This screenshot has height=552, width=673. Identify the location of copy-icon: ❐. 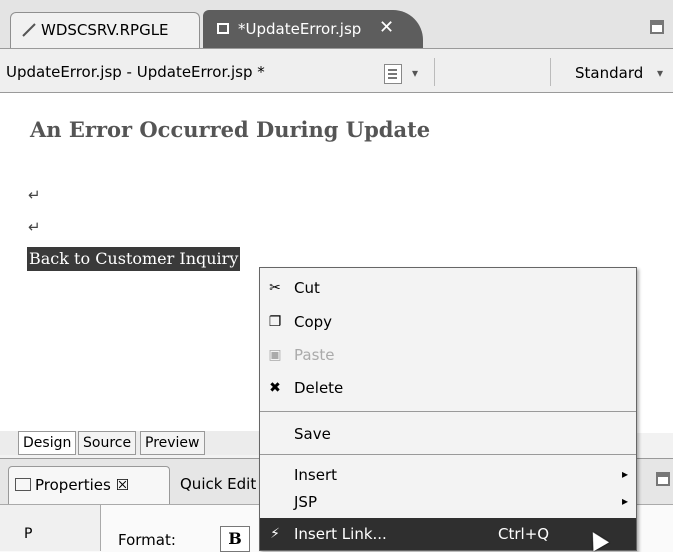
(275, 322).